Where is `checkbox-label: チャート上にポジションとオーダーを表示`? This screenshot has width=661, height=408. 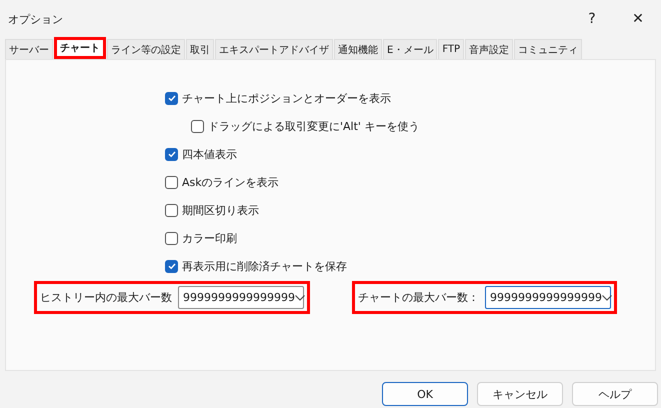 checkbox-label: チャート上にポジションとオーダーを表示 is located at coordinates (286, 98).